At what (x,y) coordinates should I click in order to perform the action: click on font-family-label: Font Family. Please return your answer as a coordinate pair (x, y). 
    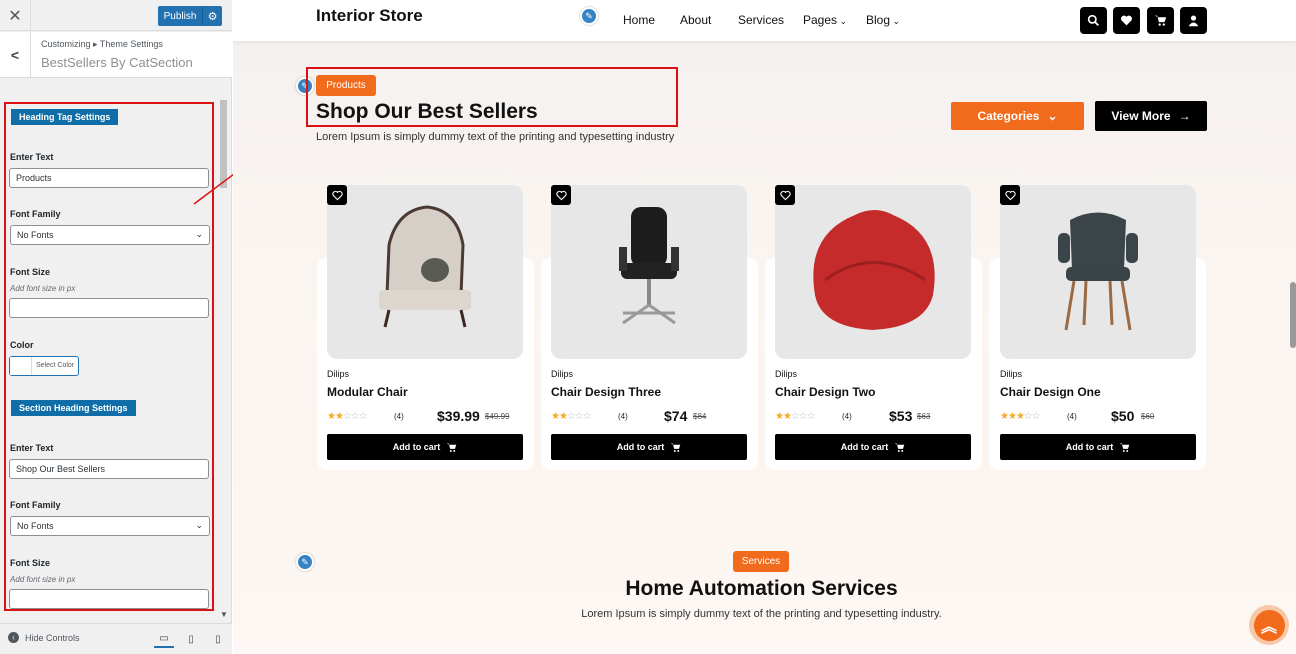
    Looking at the image, I should click on (35, 505).